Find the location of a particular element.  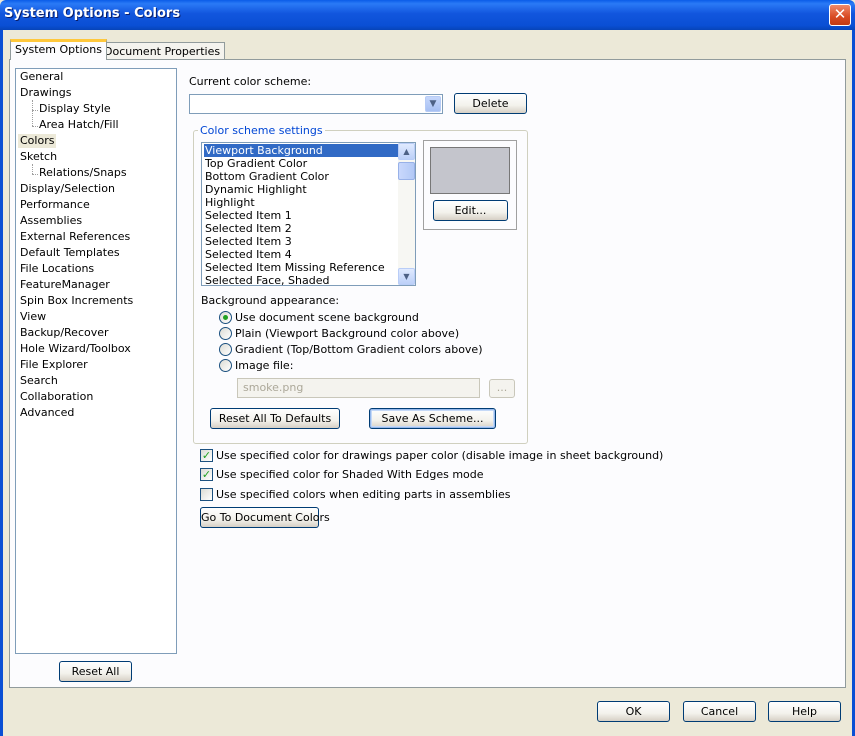

tree-item-featuremanager: FeatureManager is located at coordinates (65, 285).